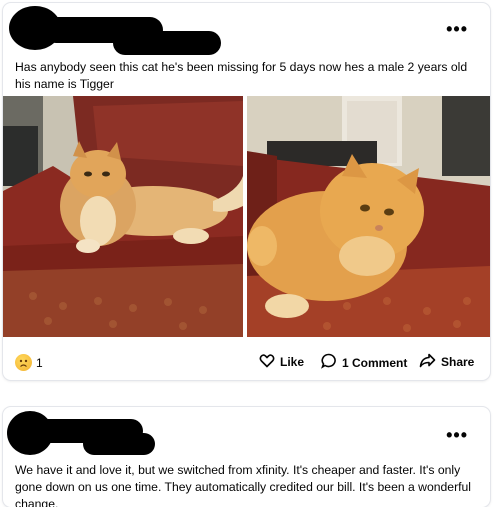 The height and width of the screenshot is (507, 503). I want to click on comment-button: 1 Comment, so click(364, 362).